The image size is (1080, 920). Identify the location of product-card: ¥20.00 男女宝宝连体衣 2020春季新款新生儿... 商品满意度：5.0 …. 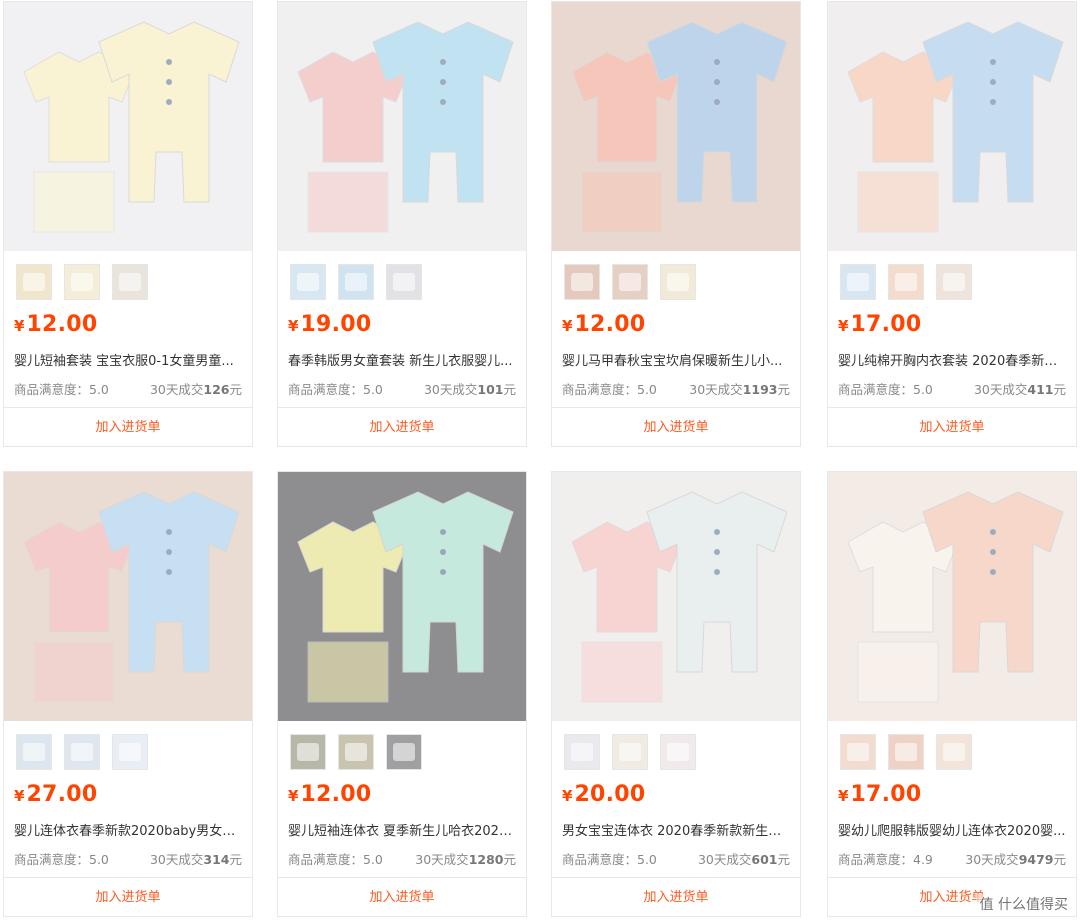
(676, 694).